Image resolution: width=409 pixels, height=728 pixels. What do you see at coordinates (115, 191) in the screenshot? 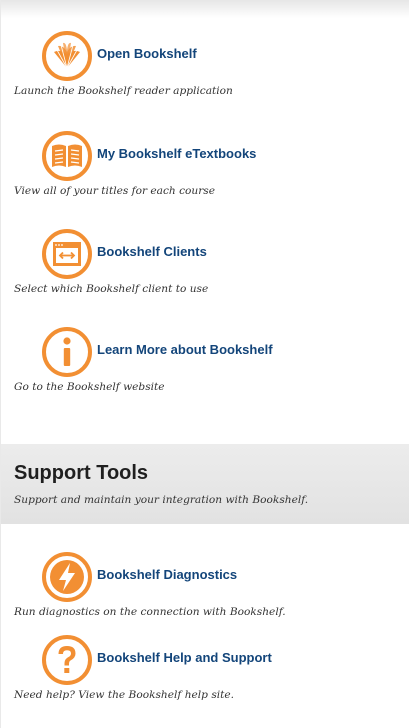
I see `my-etextbooks-description: View all of your titles for each course` at bounding box center [115, 191].